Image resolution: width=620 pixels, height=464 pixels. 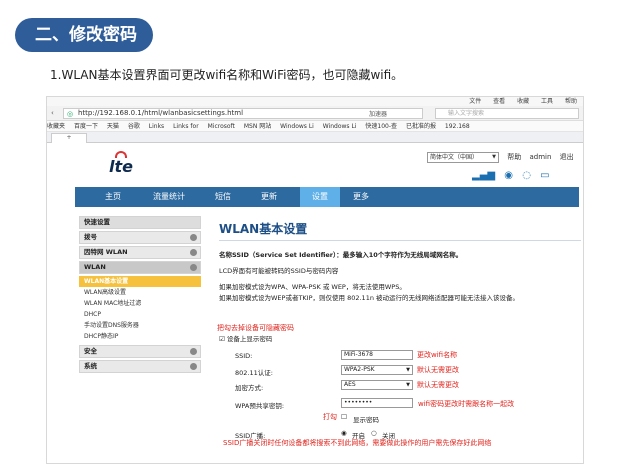 What do you see at coordinates (361, 197) in the screenshot?
I see `nav-more: 更多` at bounding box center [361, 197].